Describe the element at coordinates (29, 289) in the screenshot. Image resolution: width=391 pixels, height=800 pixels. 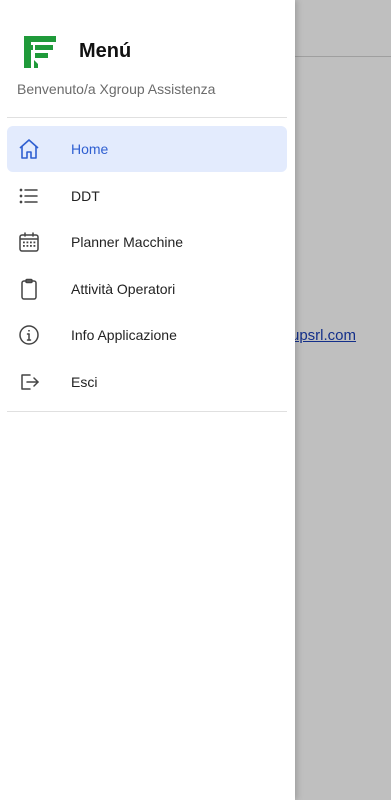
I see `clipboard-icon` at that location.